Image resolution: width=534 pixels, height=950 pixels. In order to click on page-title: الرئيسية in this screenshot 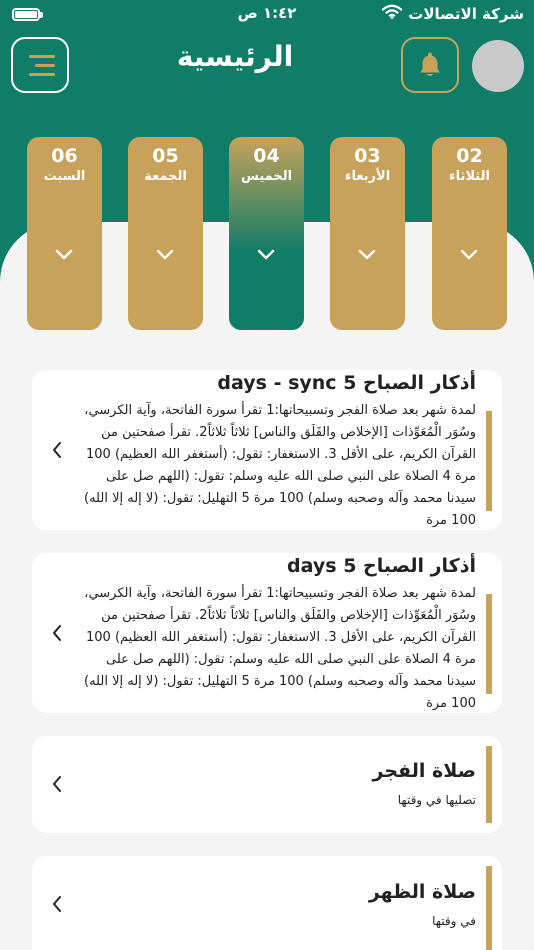, I will do `click(235, 56)`.